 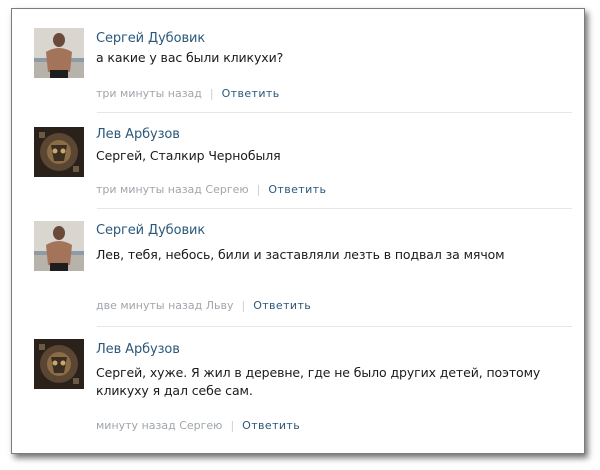 What do you see at coordinates (164, 305) in the screenshot?
I see `comment-timestamp: две минуты назад Льву` at bounding box center [164, 305].